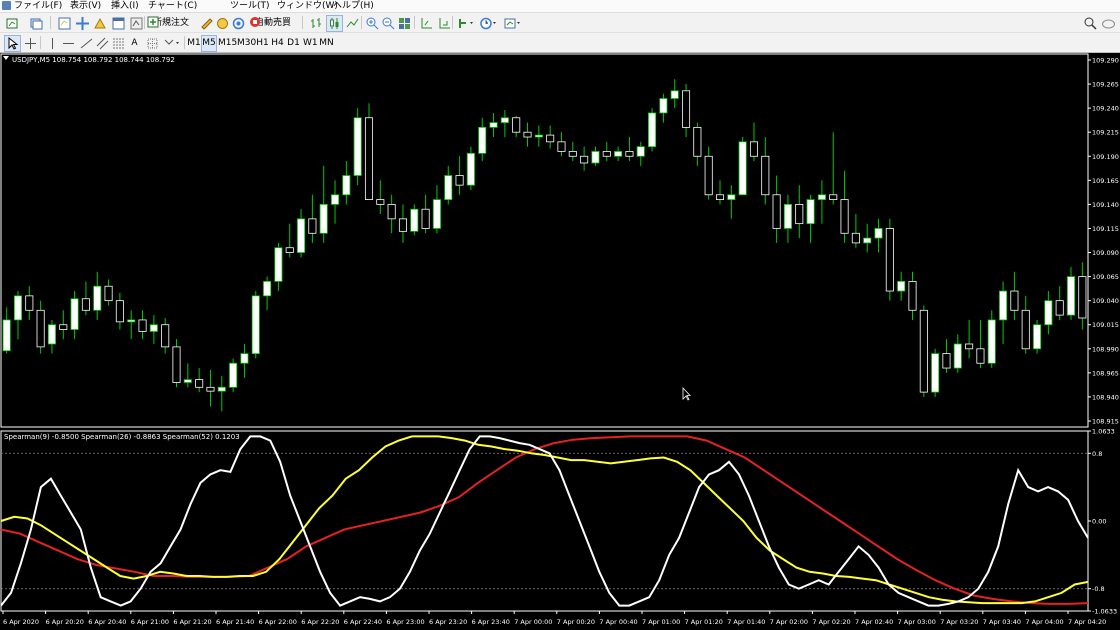 The width and height of the screenshot is (1120, 630). What do you see at coordinates (334, 23) in the screenshot?
I see `candlestick-icon` at bounding box center [334, 23].